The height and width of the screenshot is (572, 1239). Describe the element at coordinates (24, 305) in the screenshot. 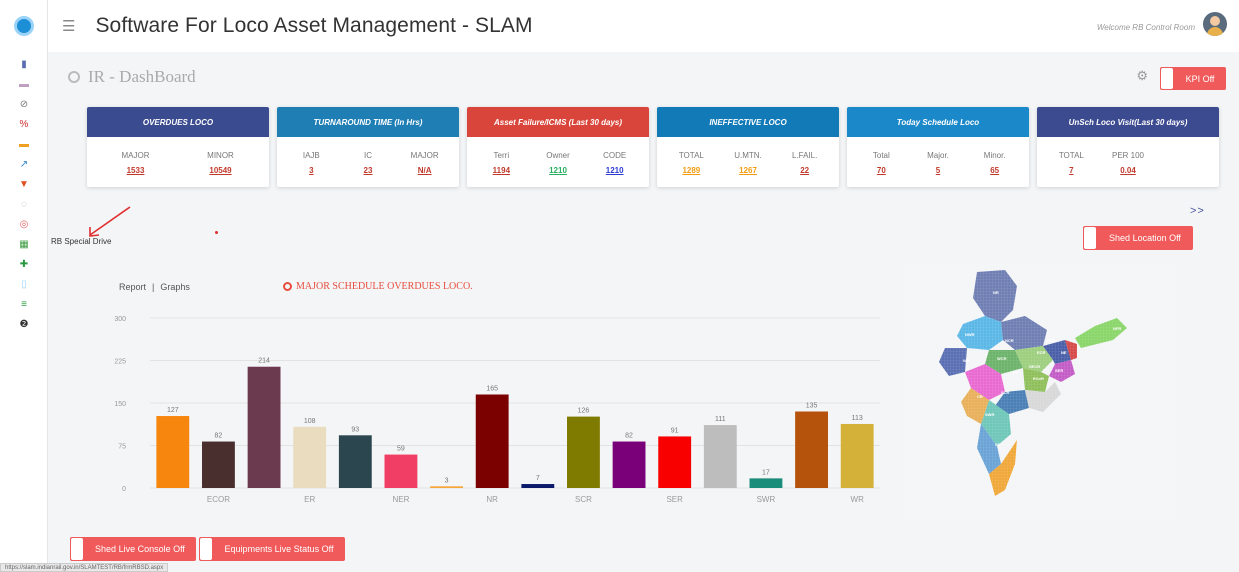

I see `grid-icon: ≡` at that location.